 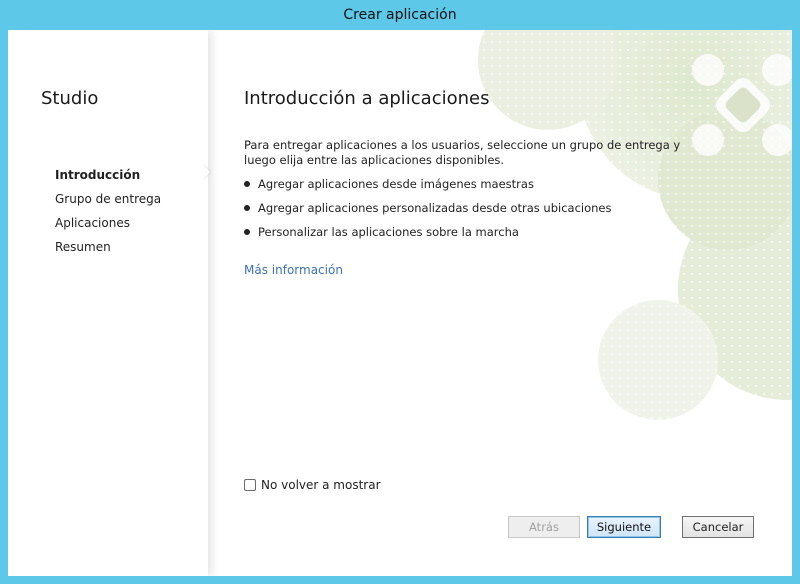 I want to click on next-button: Siguiente, so click(x=624, y=527).